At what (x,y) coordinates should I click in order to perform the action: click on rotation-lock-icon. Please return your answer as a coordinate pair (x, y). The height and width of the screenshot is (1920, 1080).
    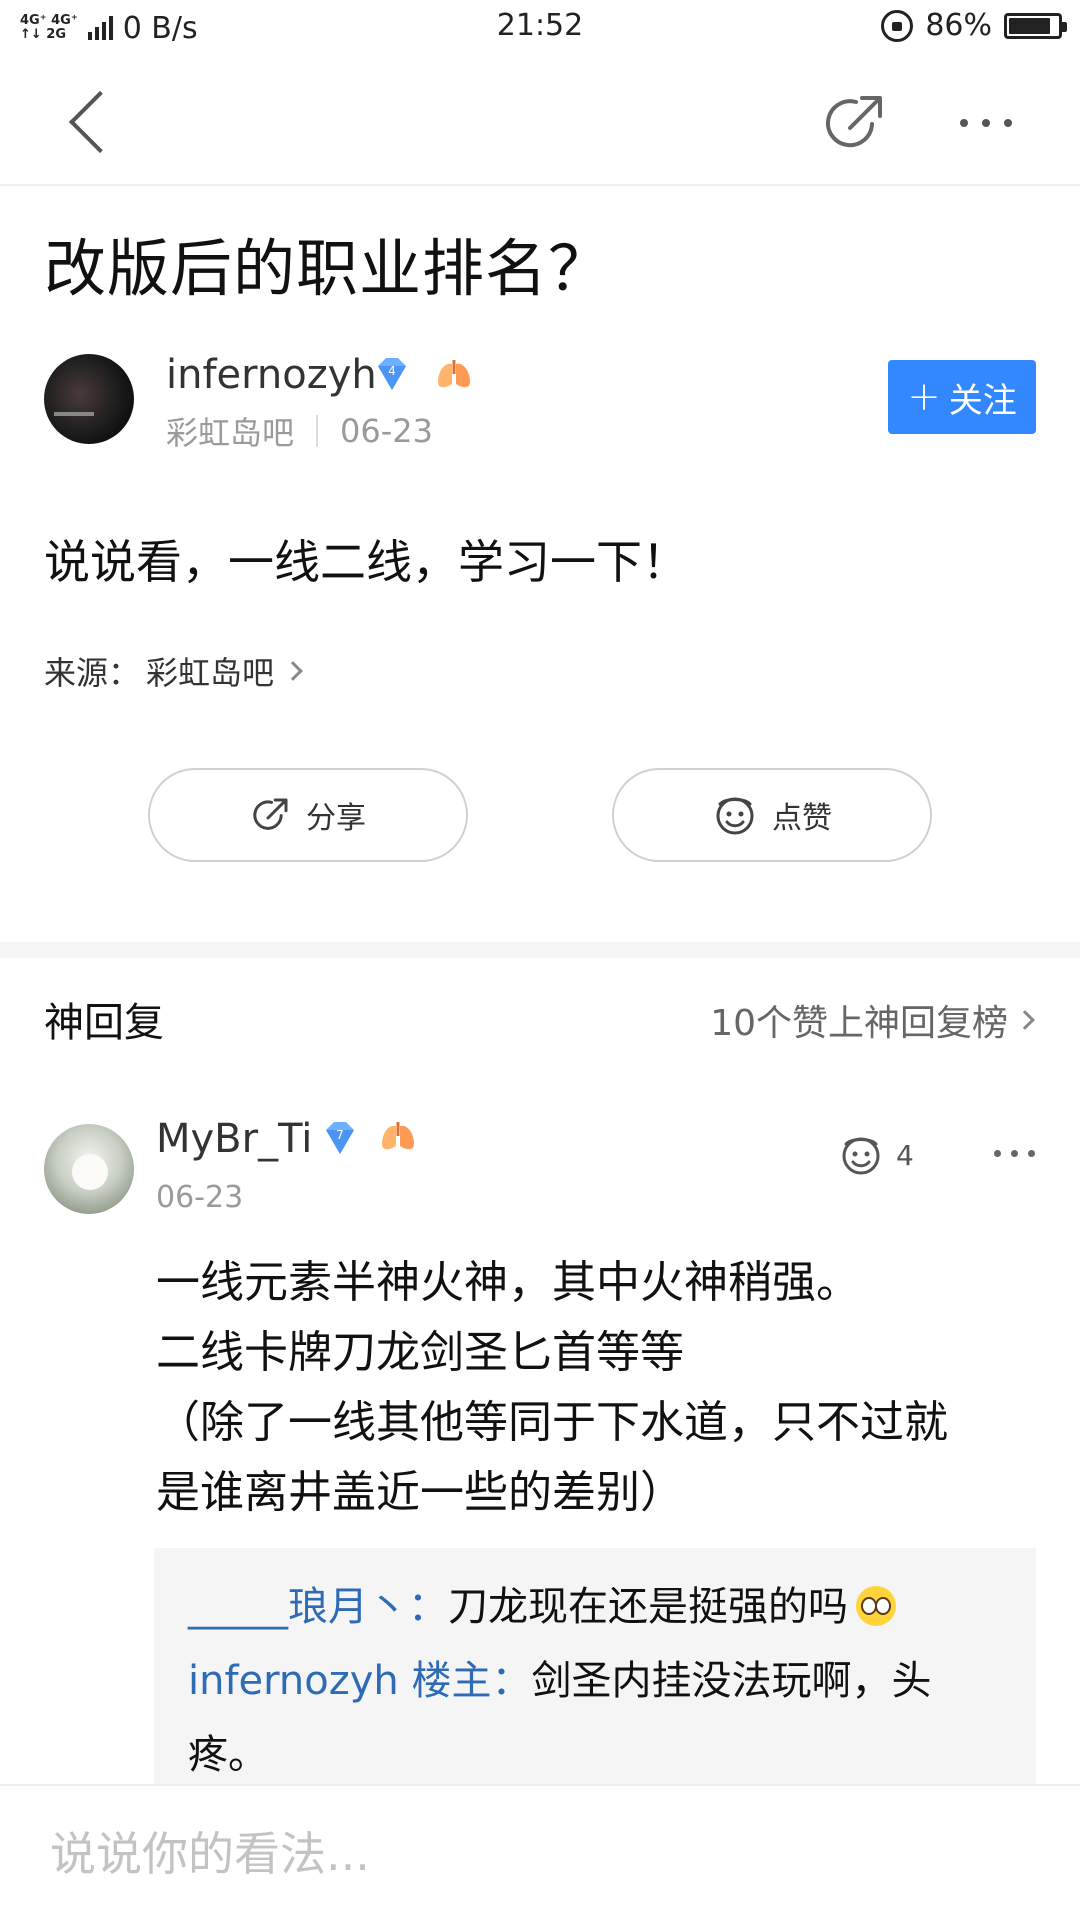
    Looking at the image, I should click on (897, 25).